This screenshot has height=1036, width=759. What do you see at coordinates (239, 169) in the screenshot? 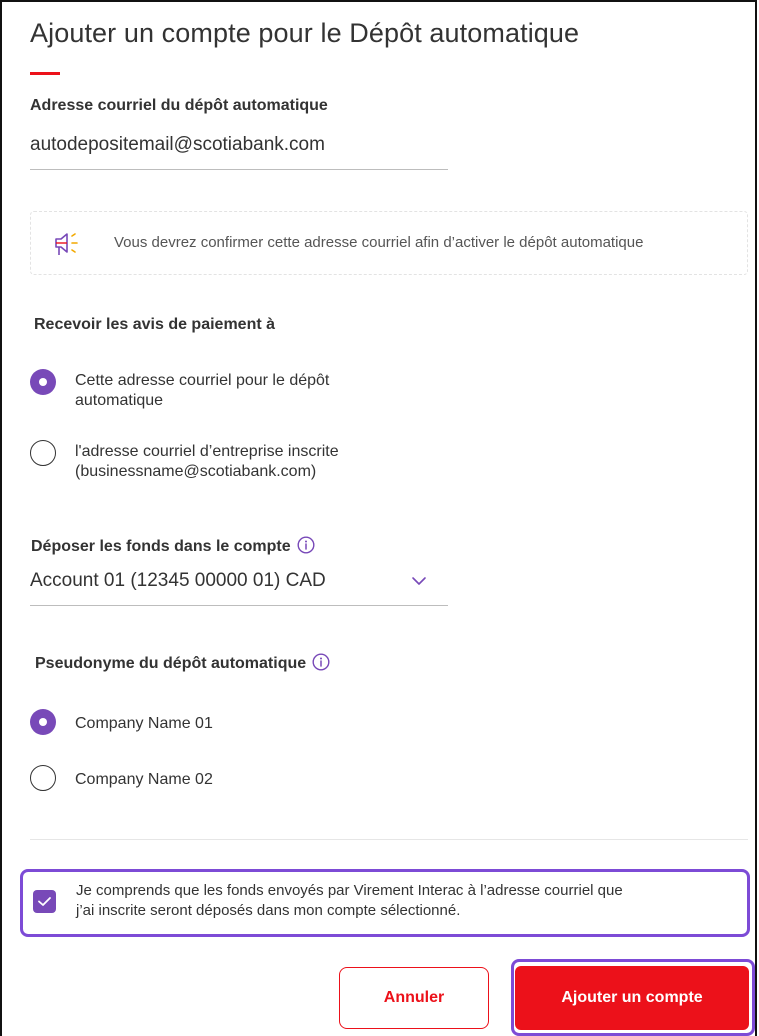
I see `email-field-underline` at bounding box center [239, 169].